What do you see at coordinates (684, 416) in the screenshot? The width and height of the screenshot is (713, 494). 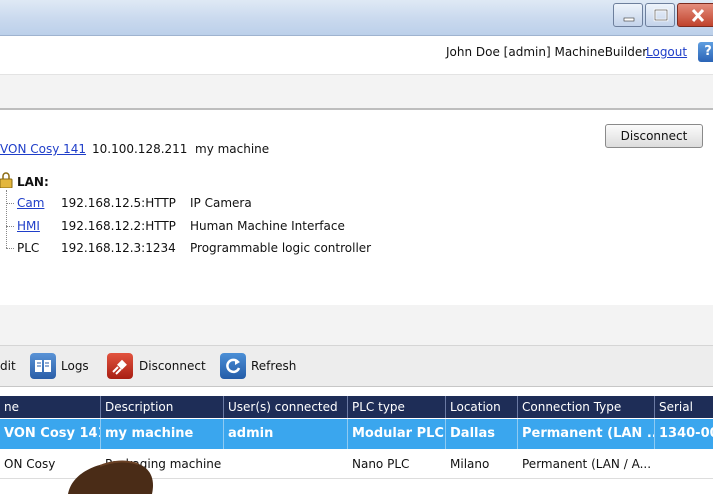 I see `column-header-serial: Serial Nu` at bounding box center [684, 416].